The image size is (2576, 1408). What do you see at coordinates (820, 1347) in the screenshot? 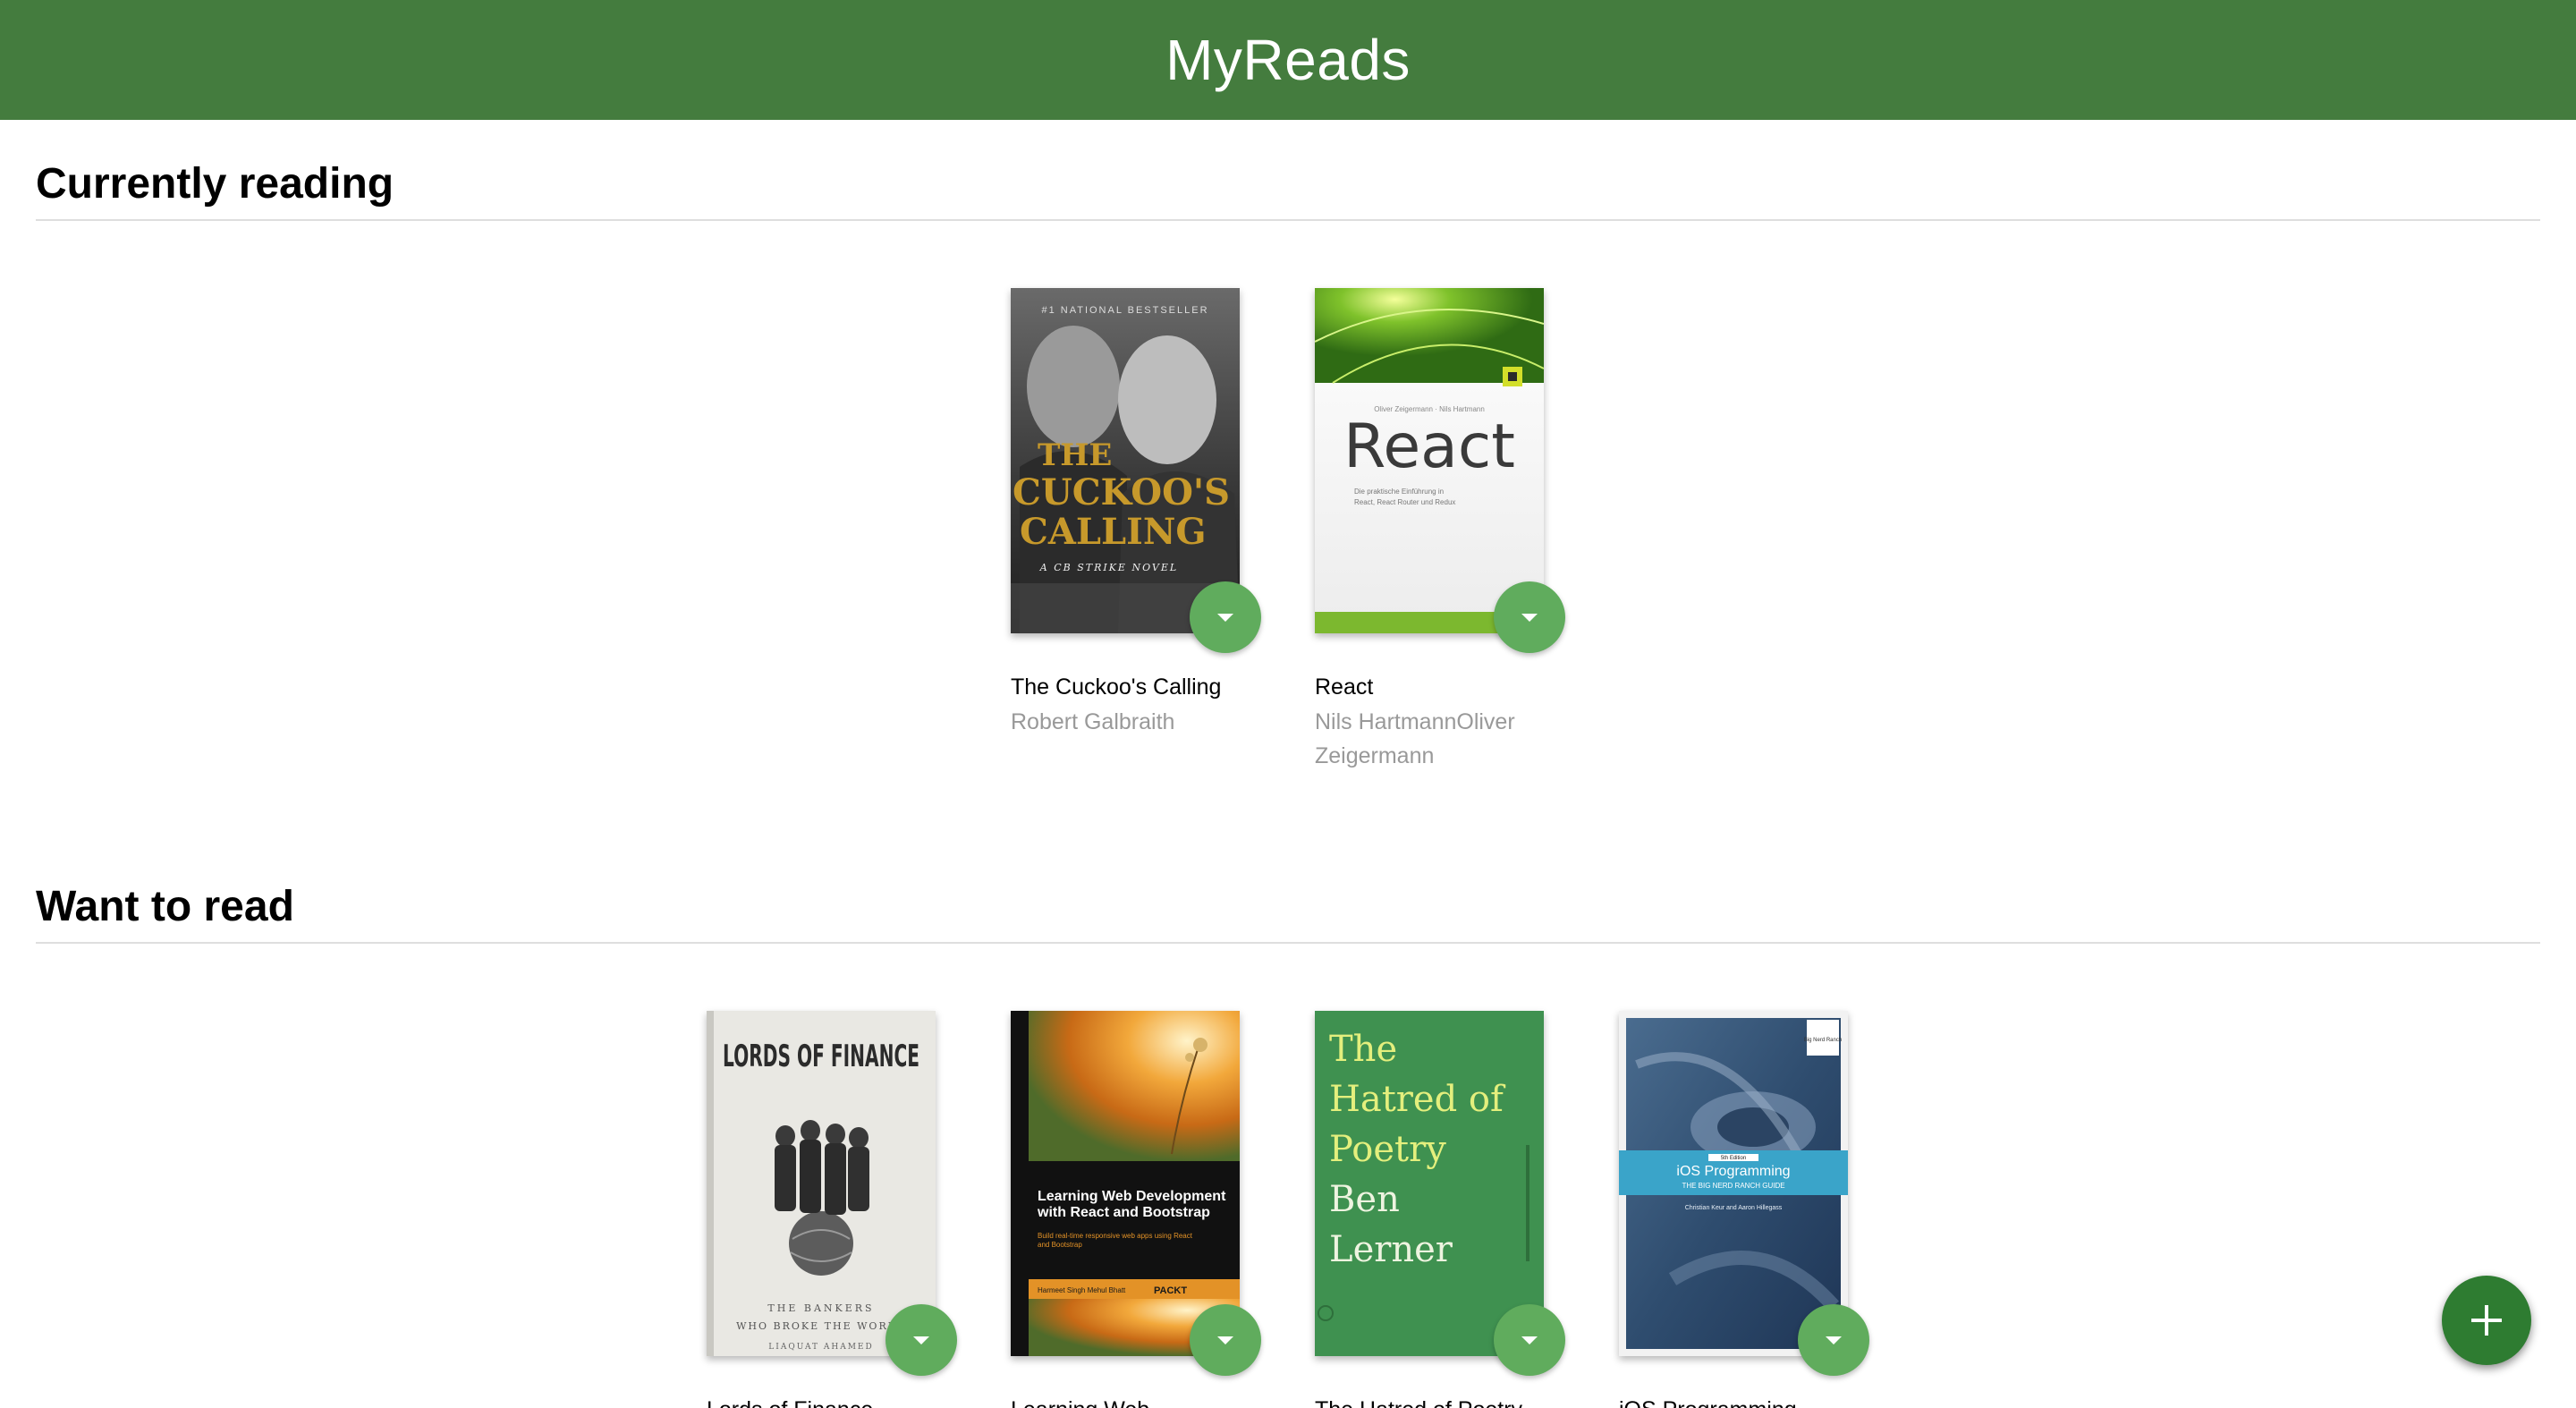
I see `cover-author: LIAQUAT AHAMED` at bounding box center [820, 1347].